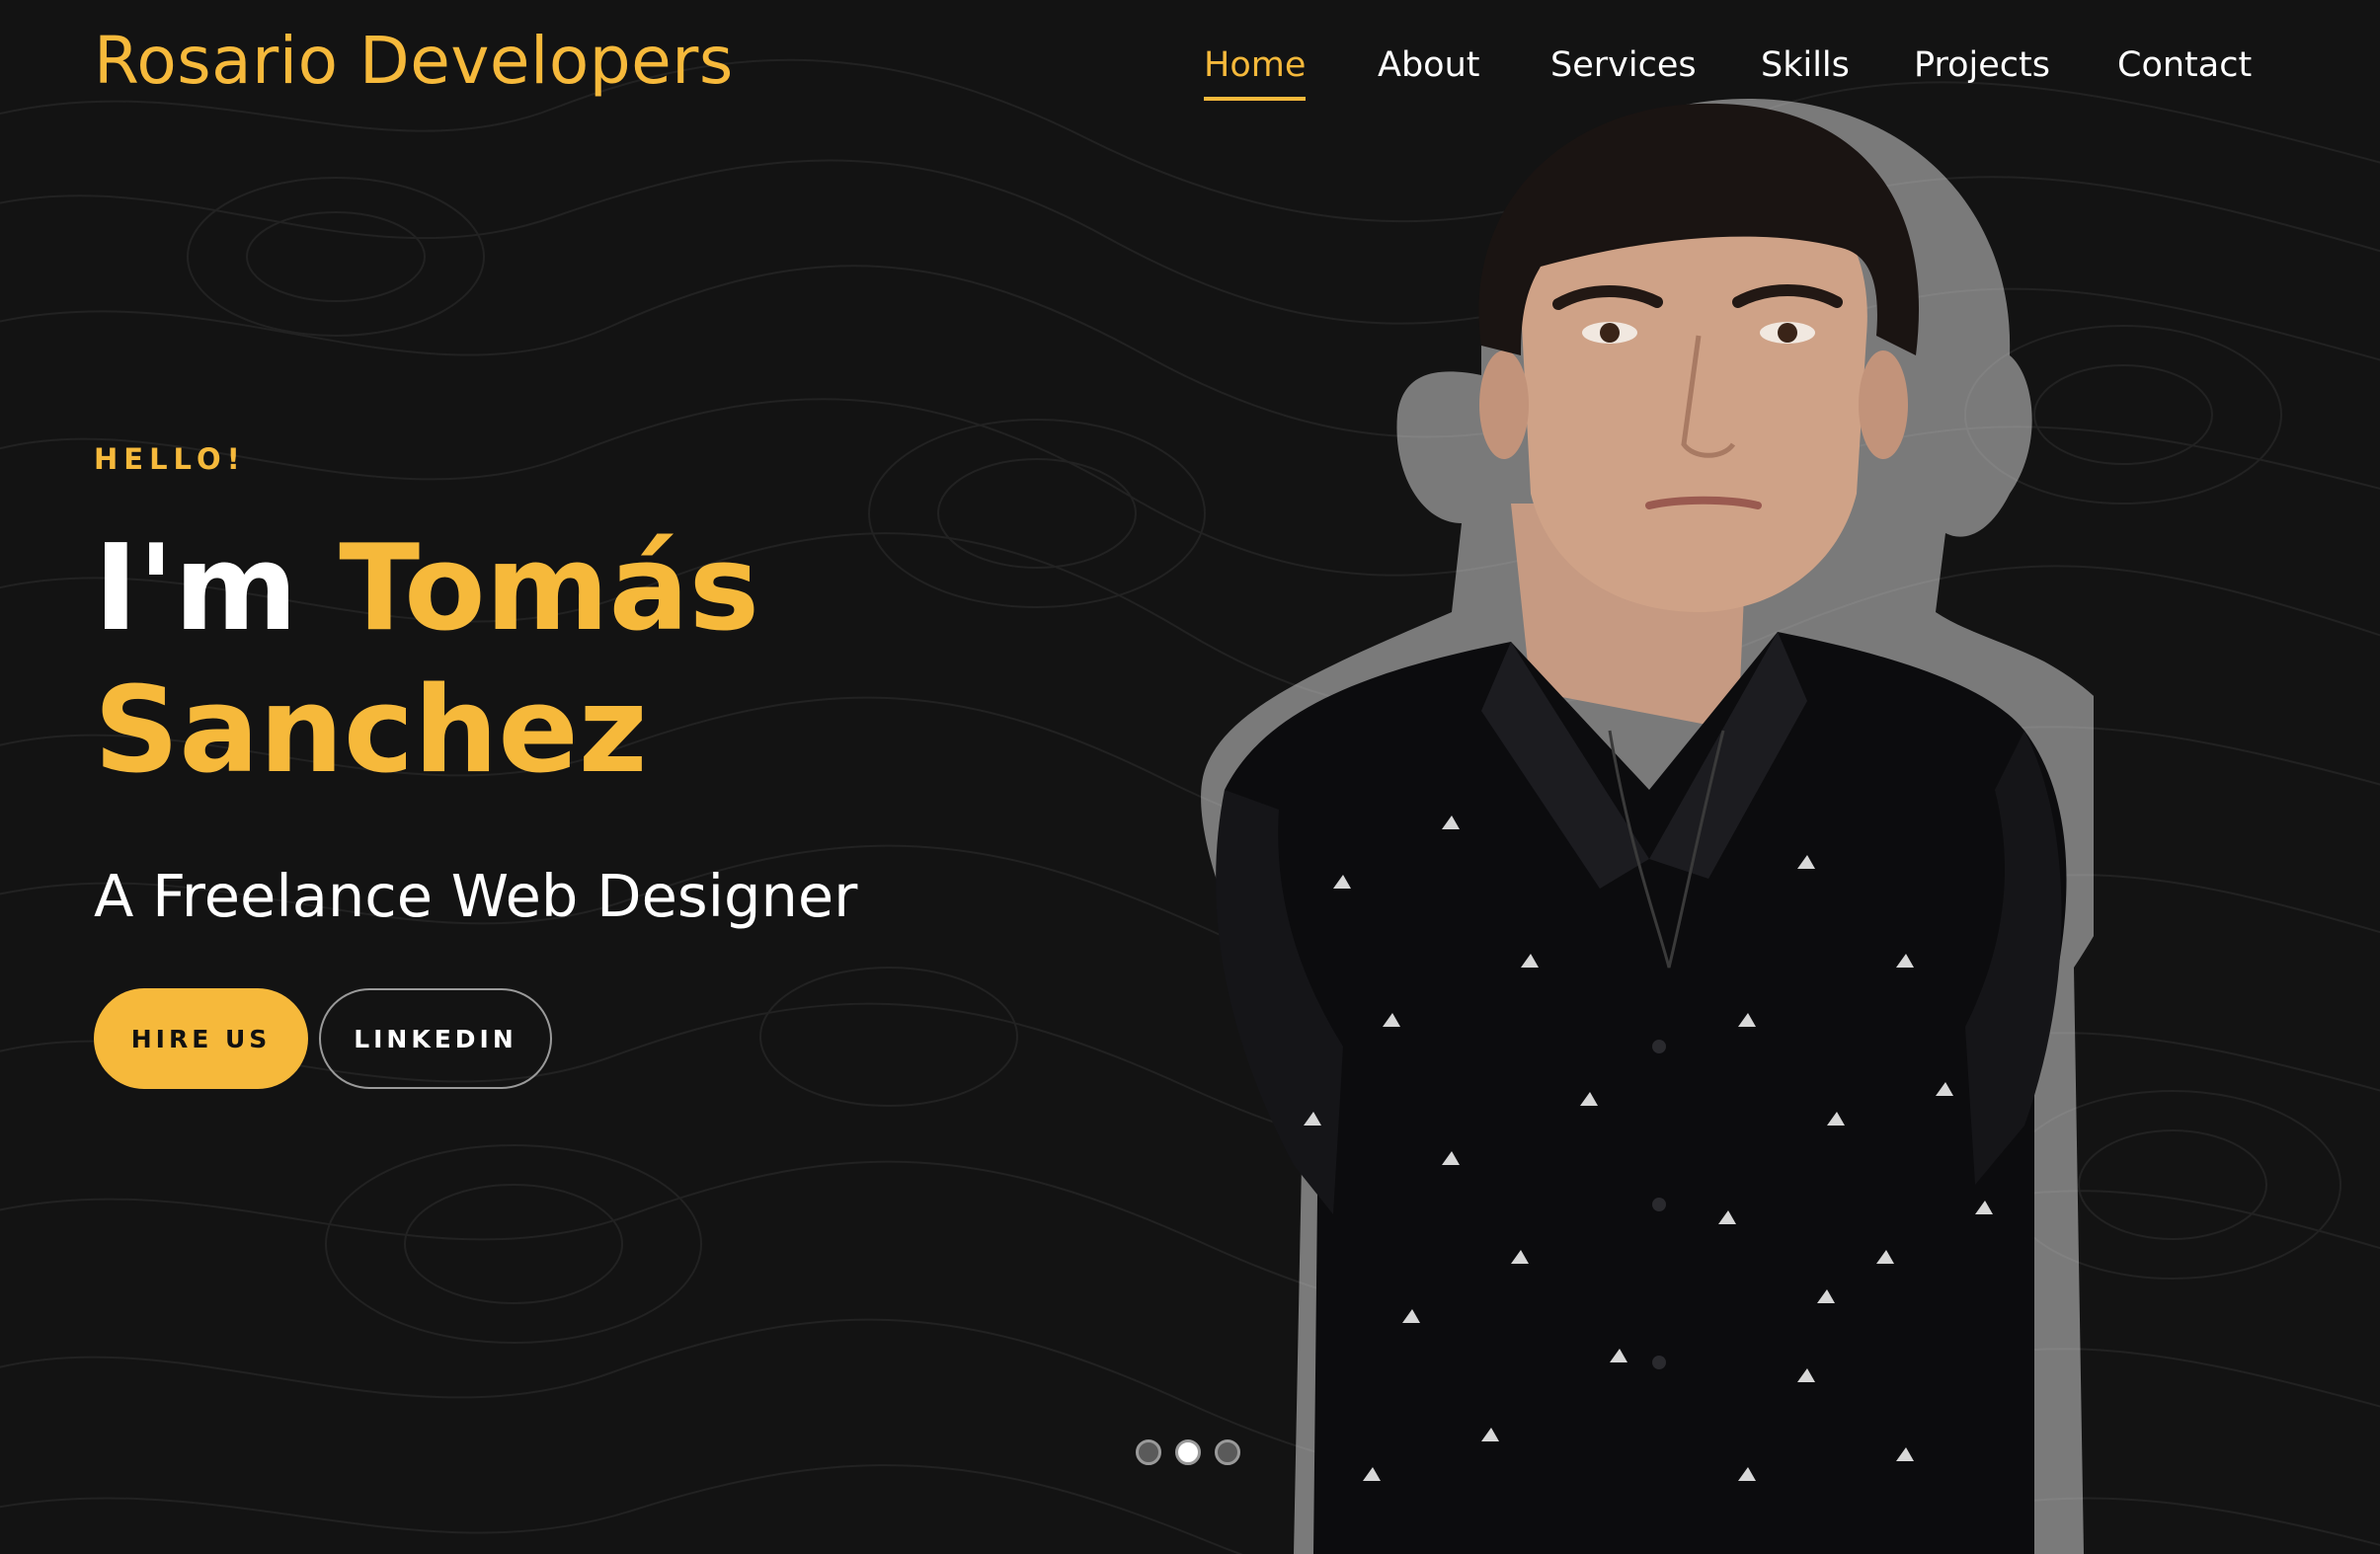 The height and width of the screenshot is (1554, 2380). Describe the element at coordinates (201, 1038) in the screenshot. I see `hire-us-button: HIRE US` at that location.